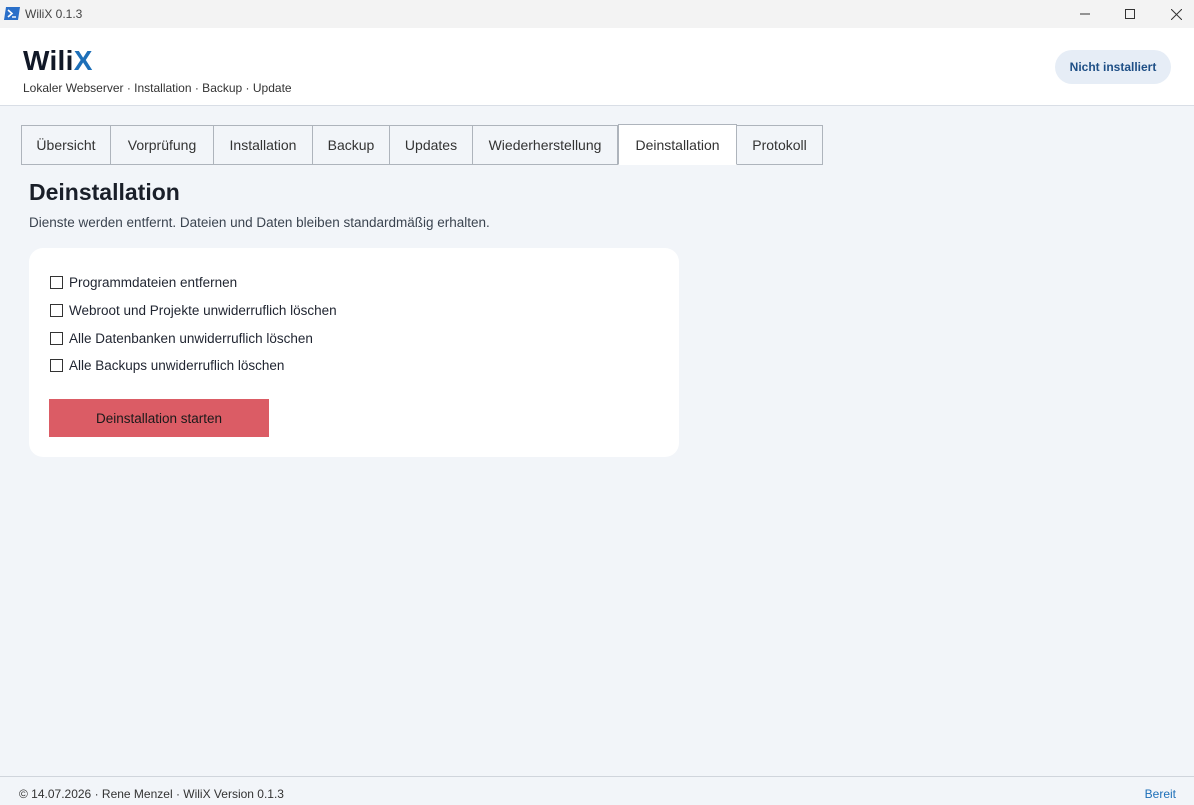  I want to click on delete-backups-checkbox, so click(56, 365).